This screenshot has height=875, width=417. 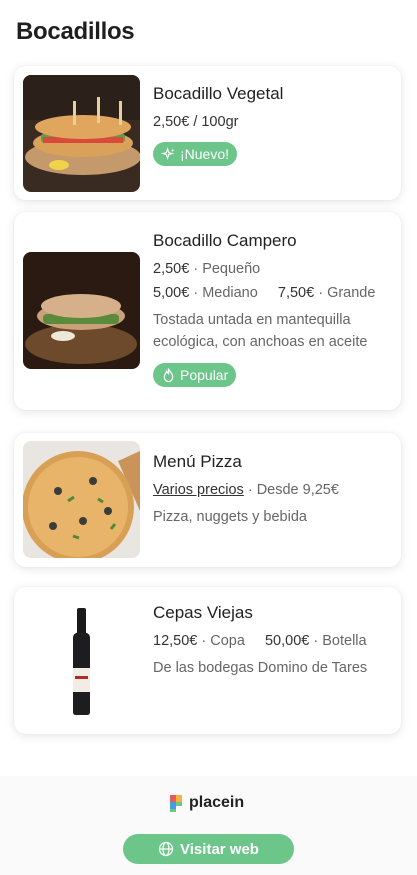 What do you see at coordinates (176, 803) in the screenshot?
I see `placein-logo-icon` at bounding box center [176, 803].